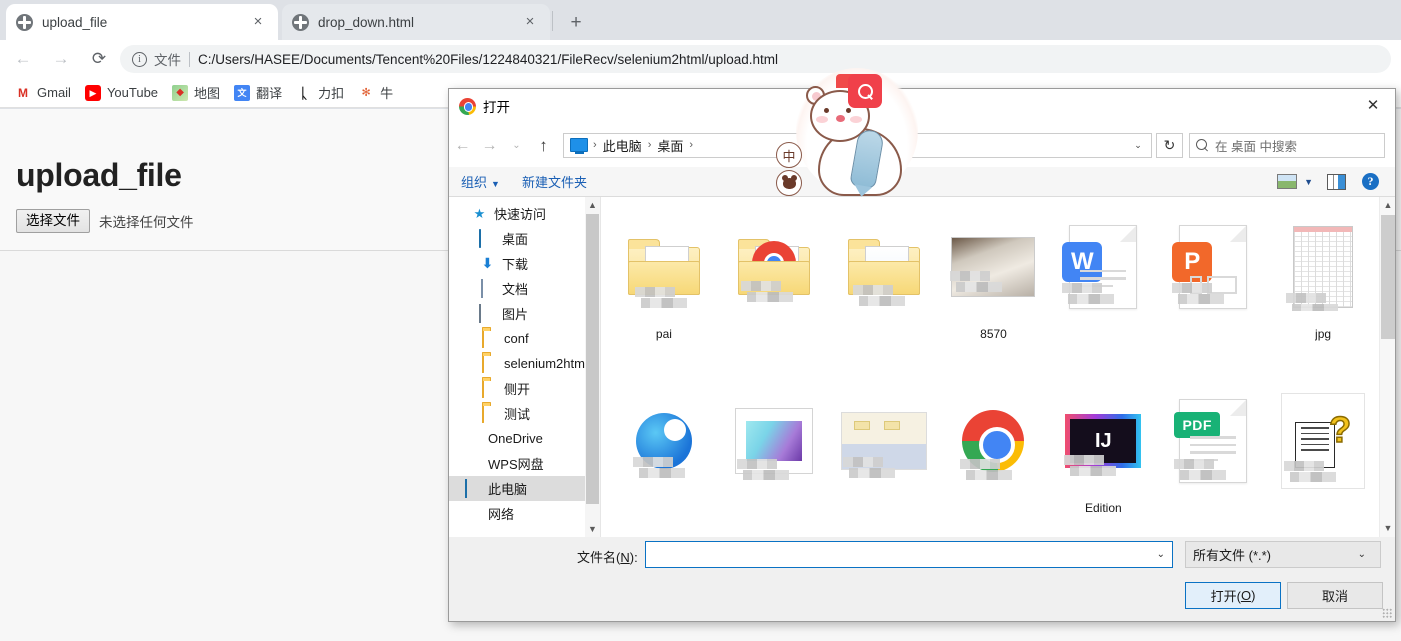 The width and height of the screenshot is (1401, 641). What do you see at coordinates (480, 181) in the screenshot?
I see `organize-button: 组织 ▼` at bounding box center [480, 181].